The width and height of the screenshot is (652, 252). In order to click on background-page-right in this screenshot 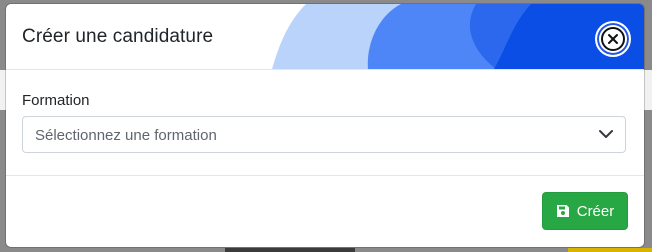, I will do `click(648, 90)`.